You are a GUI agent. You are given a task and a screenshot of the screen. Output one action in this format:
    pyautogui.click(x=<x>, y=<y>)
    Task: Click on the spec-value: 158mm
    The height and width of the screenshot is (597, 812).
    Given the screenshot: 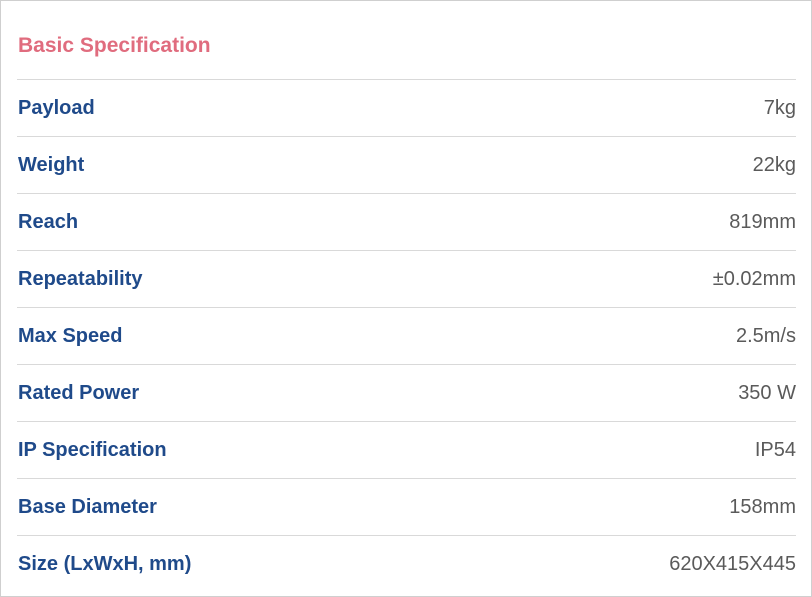 What is the action you would take?
    pyautogui.click(x=762, y=506)
    